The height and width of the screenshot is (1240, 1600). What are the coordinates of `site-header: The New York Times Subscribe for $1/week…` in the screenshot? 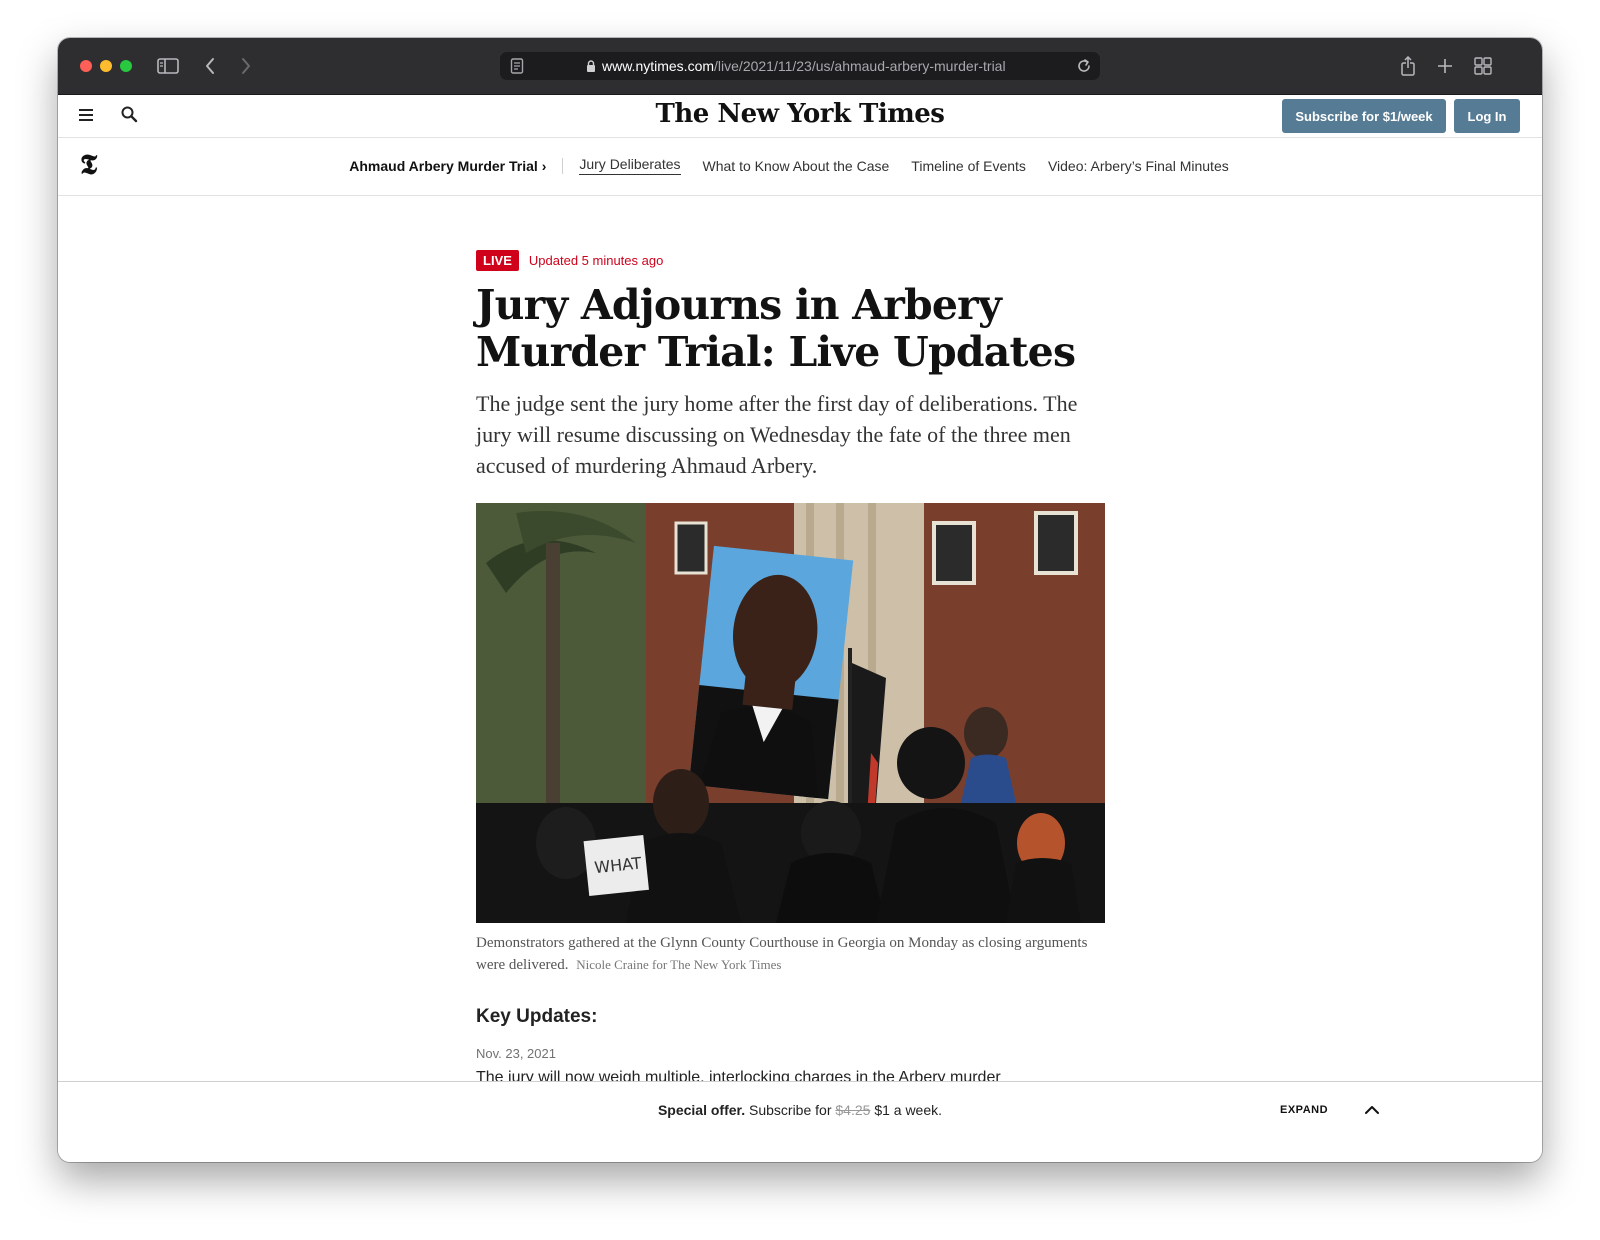 It's located at (800, 116).